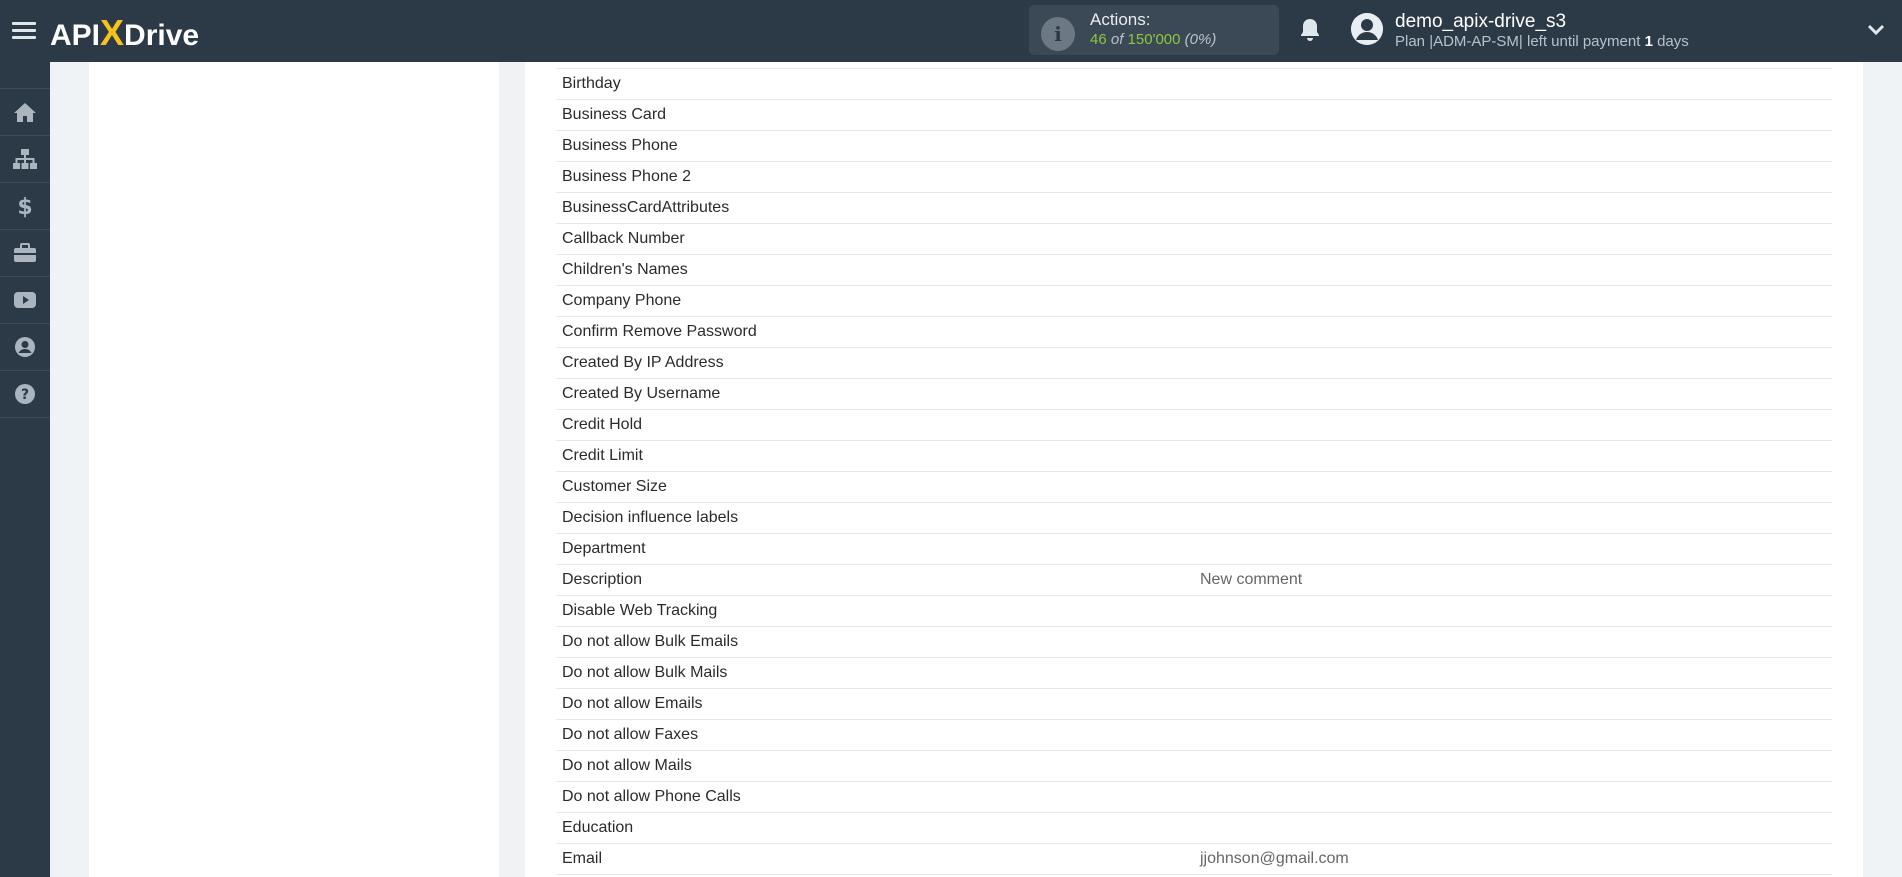  Describe the element at coordinates (650, 641) in the screenshot. I see `field-label: Do not allow Bulk Emails` at that location.